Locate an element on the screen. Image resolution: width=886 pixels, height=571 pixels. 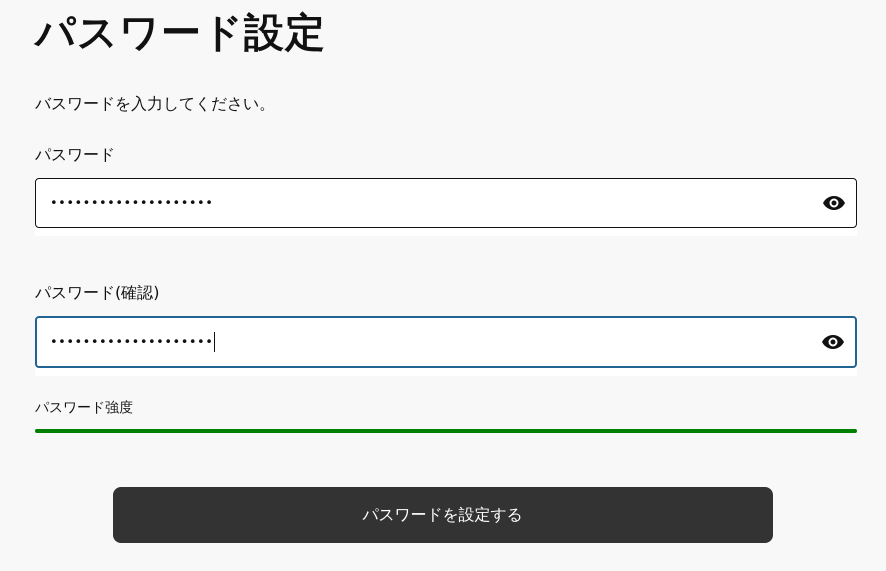
page-title: パスワード設定 is located at coordinates (181, 33).